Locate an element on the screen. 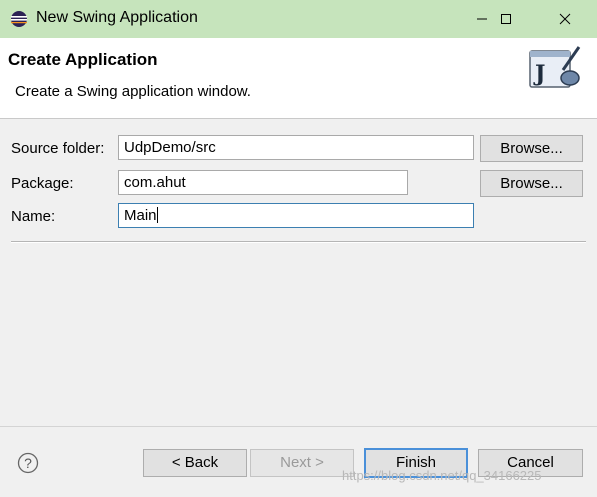  close-icon is located at coordinates (565, 19).